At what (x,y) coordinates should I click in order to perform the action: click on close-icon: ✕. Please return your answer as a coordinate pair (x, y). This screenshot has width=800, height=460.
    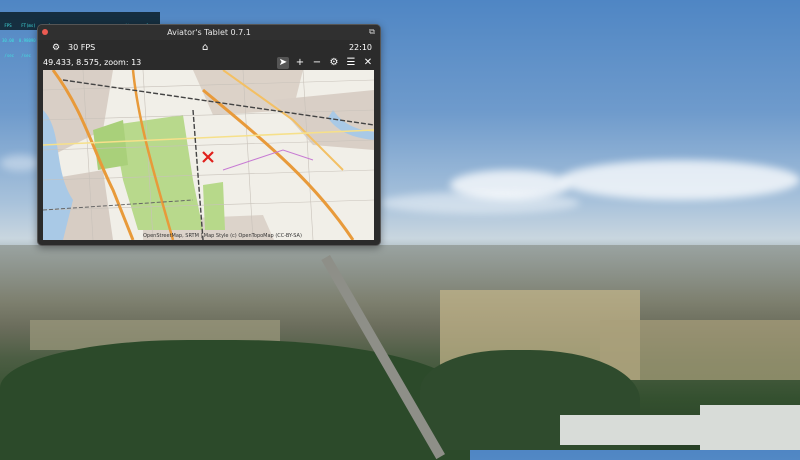
    Looking at the image, I should click on (368, 63).